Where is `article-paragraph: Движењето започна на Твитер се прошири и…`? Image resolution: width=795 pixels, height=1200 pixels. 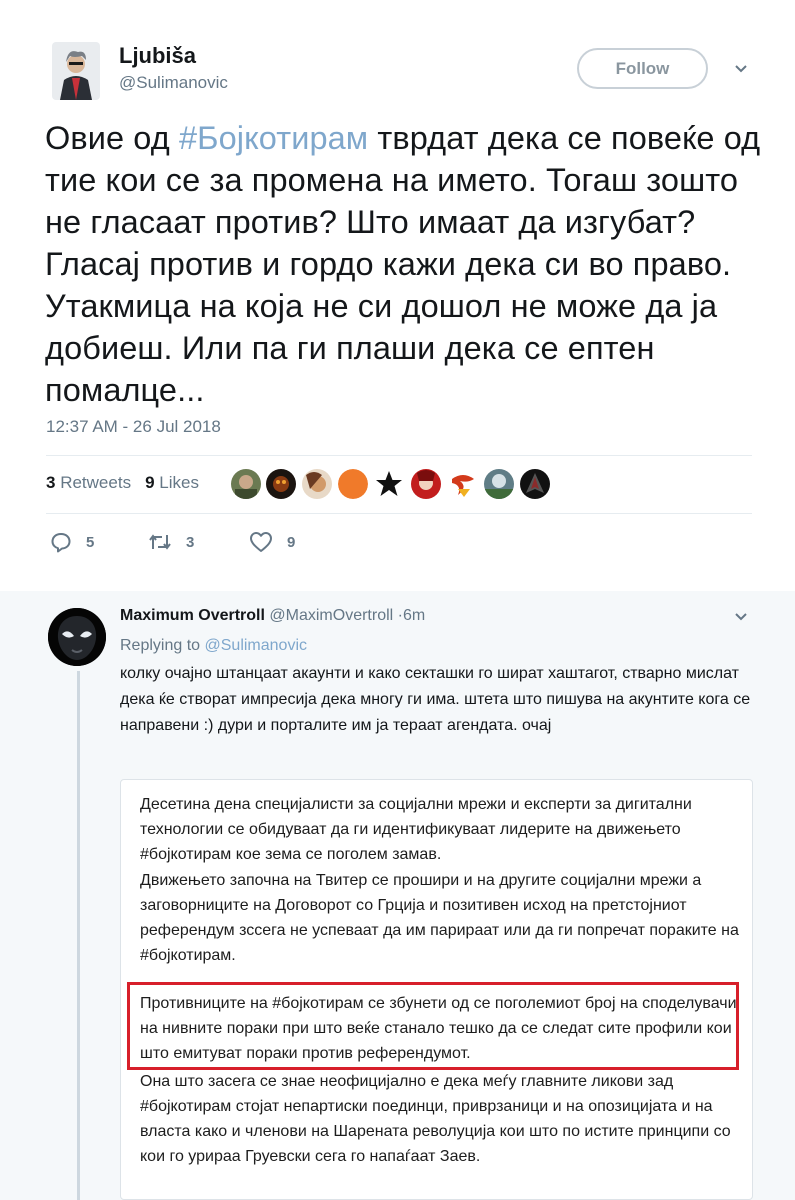 article-paragraph: Движењето започна на Твитер се прошири и… is located at coordinates (439, 918).